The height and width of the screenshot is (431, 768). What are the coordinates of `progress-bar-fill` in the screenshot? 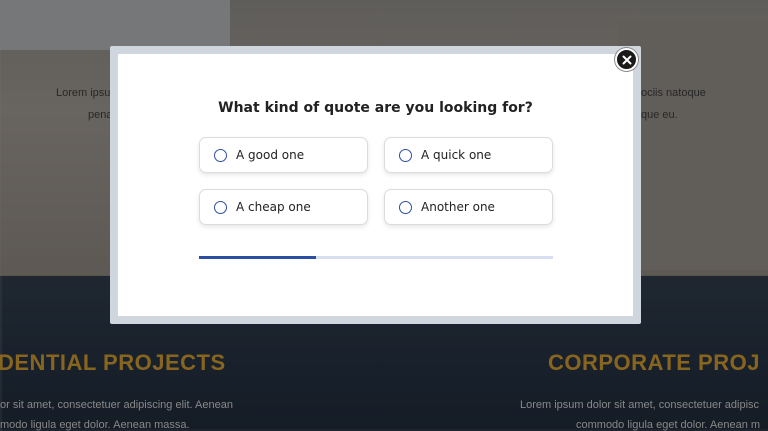 It's located at (257, 257).